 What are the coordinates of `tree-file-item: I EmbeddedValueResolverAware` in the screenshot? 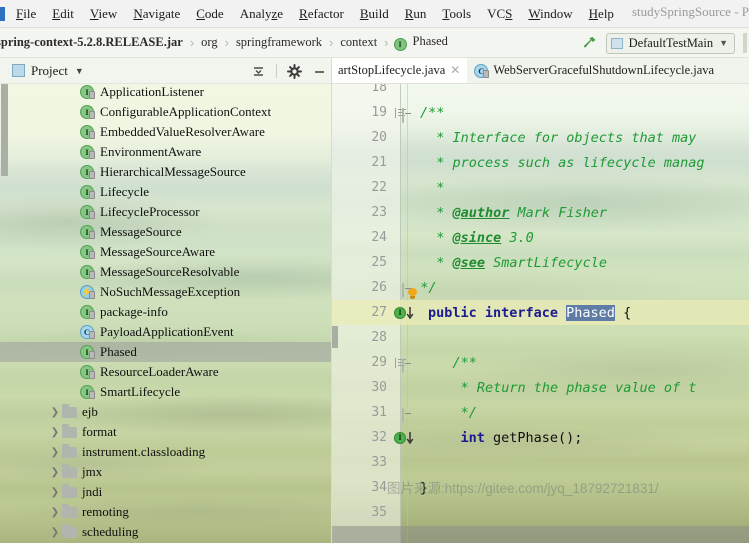 It's located at (165, 132).